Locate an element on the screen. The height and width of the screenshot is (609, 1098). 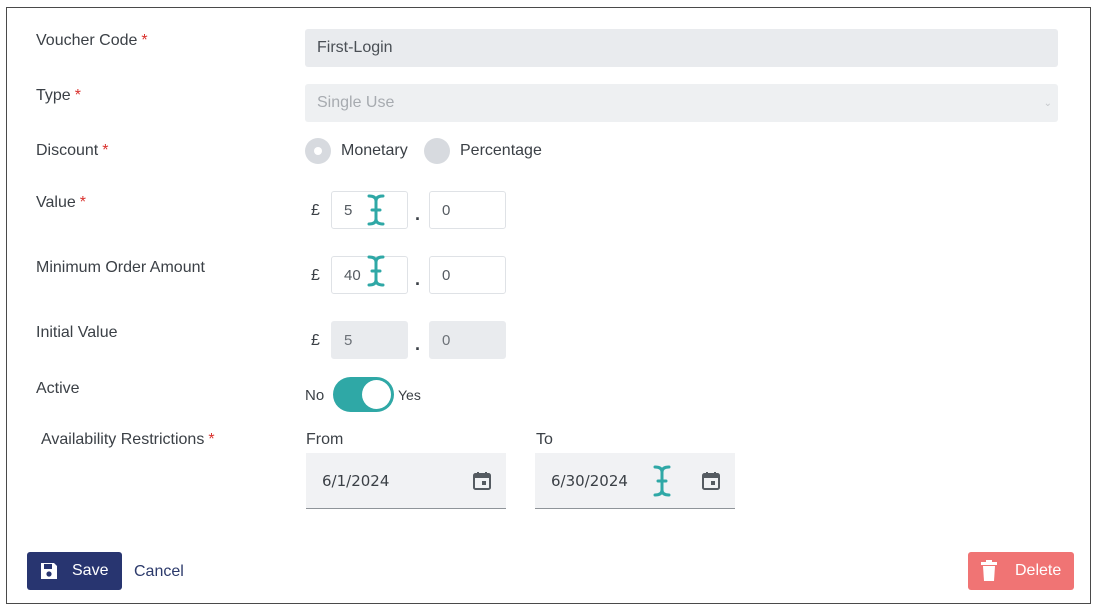
value-currency-symbol: £ is located at coordinates (315, 210).